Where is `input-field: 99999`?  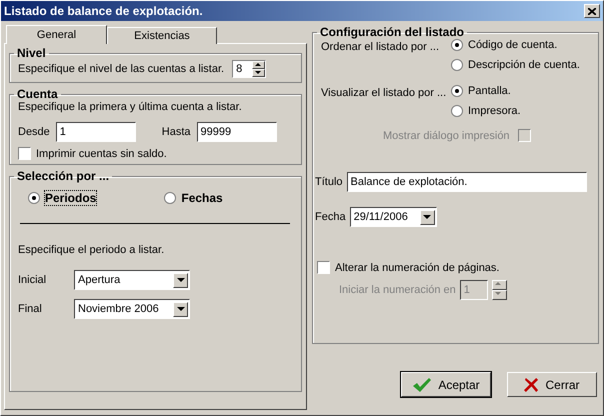
input-field: 99999 is located at coordinates (236, 132).